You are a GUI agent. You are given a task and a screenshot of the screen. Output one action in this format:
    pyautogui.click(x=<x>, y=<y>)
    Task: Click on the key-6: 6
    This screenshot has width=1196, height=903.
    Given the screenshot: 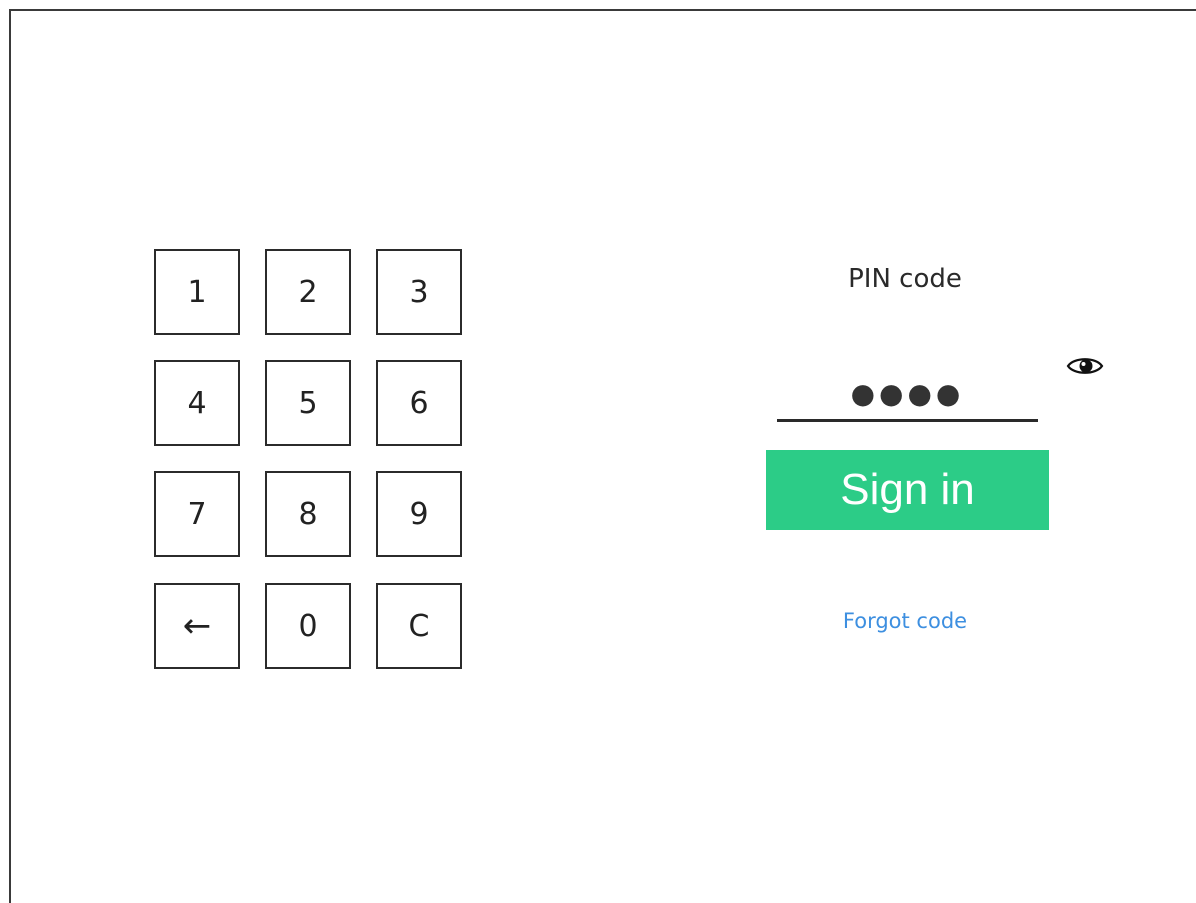 What is the action you would take?
    pyautogui.click(x=419, y=403)
    